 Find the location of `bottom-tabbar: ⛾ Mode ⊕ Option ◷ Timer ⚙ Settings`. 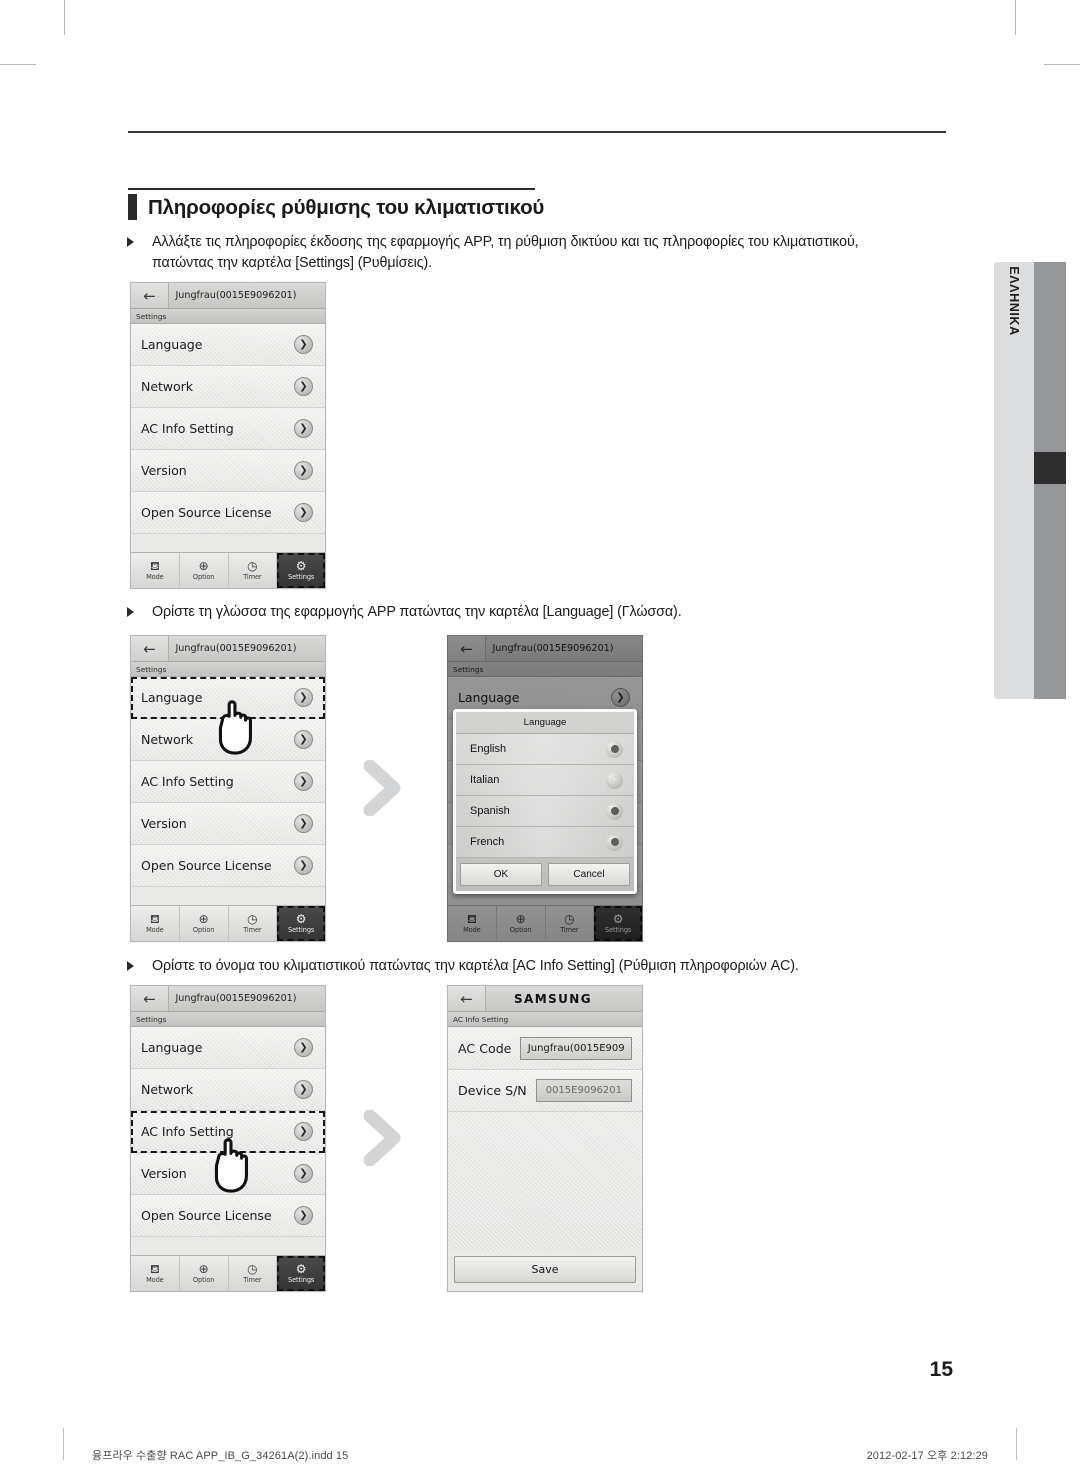

bottom-tabbar: ⛾ Mode ⊕ Option ◷ Timer ⚙ Settings is located at coordinates (228, 923).